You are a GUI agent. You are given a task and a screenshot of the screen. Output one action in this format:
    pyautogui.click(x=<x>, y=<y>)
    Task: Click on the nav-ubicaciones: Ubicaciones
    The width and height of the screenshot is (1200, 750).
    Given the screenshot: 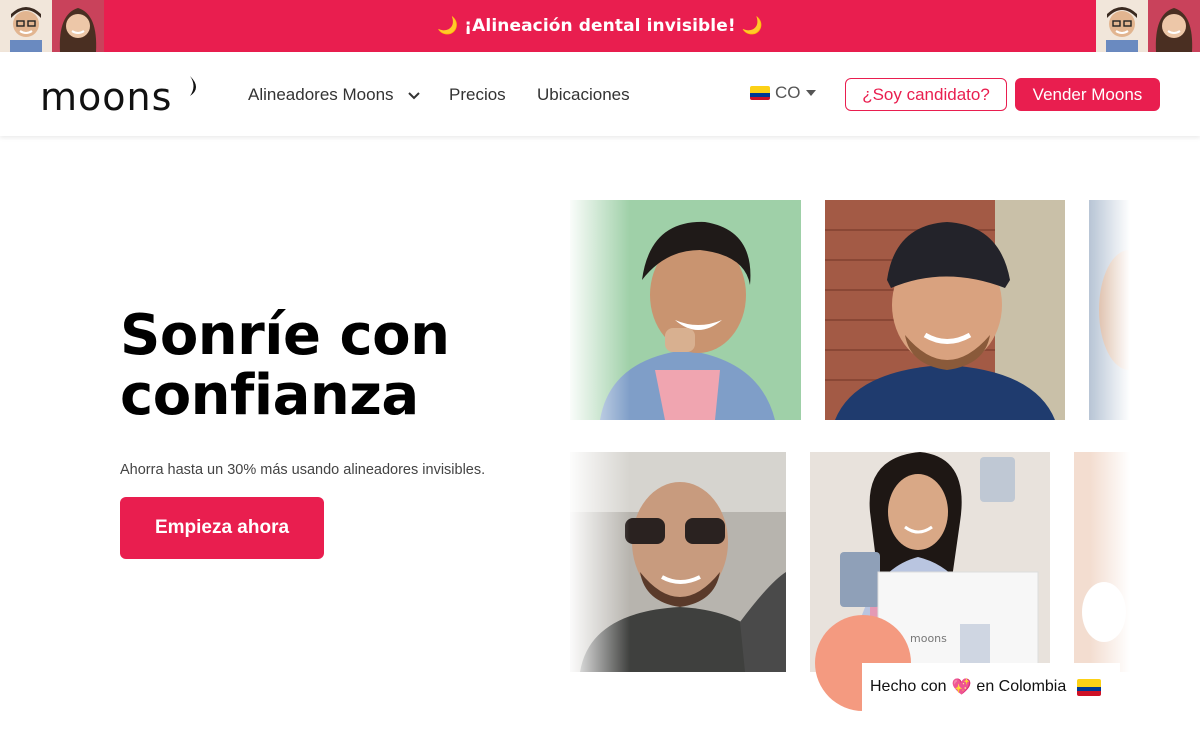 What is the action you would take?
    pyautogui.click(x=583, y=95)
    